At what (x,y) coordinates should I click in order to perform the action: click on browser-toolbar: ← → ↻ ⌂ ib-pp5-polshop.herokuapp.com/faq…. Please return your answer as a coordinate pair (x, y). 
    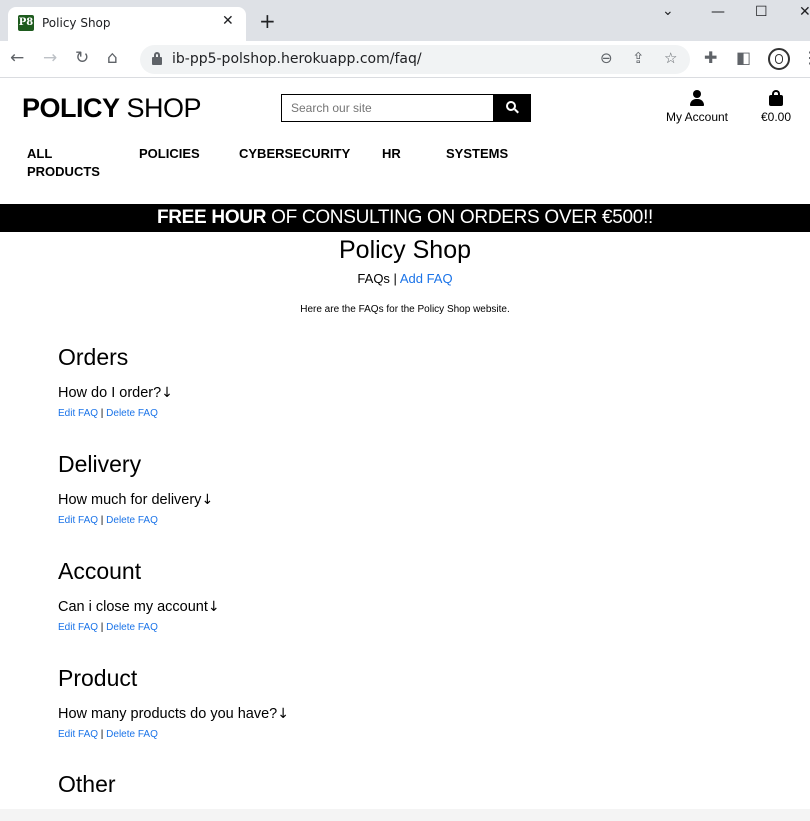
    Looking at the image, I should click on (405, 59).